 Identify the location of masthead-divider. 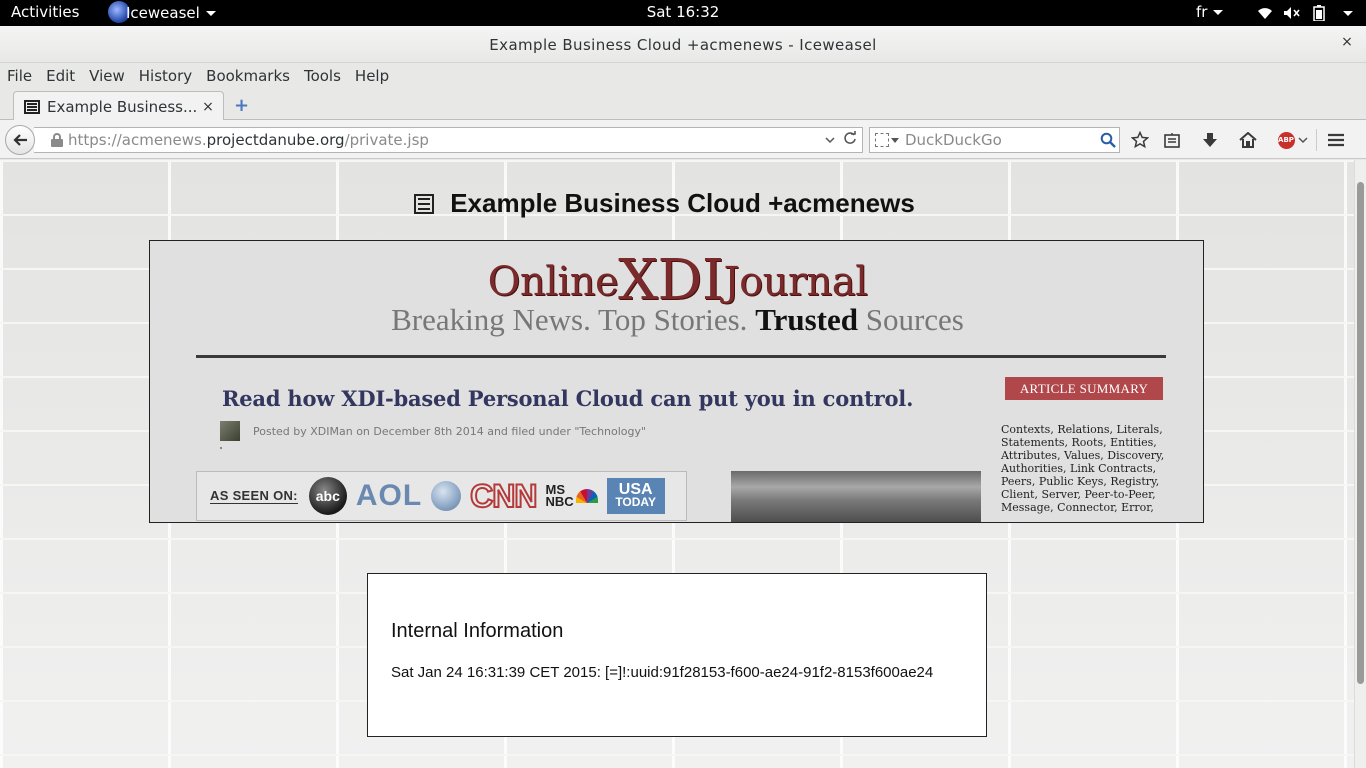
(681, 356).